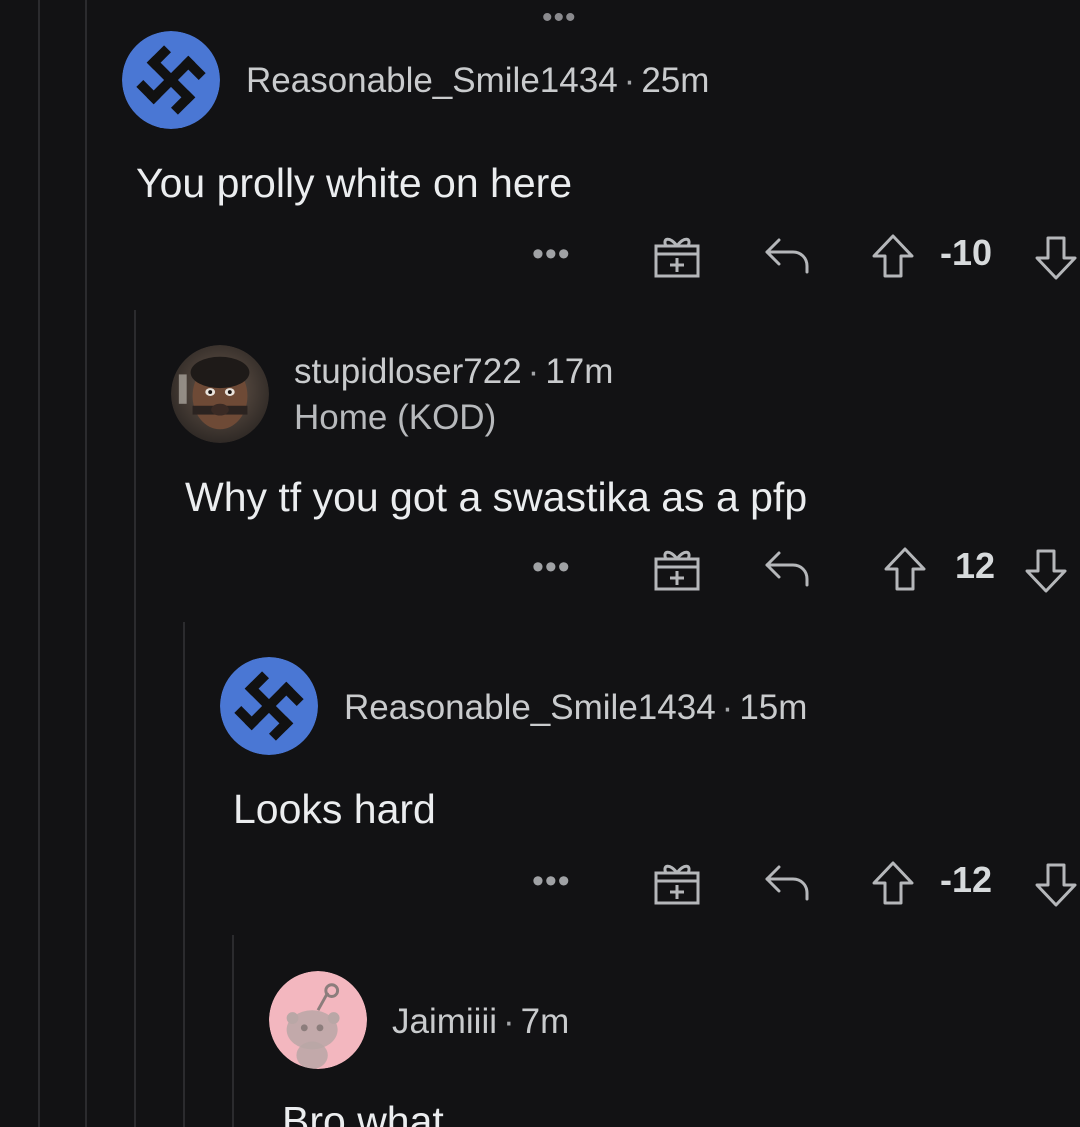 Image resolution: width=1080 pixels, height=1127 pixels. What do you see at coordinates (975, 565) in the screenshot?
I see `vote-score: 12` at bounding box center [975, 565].